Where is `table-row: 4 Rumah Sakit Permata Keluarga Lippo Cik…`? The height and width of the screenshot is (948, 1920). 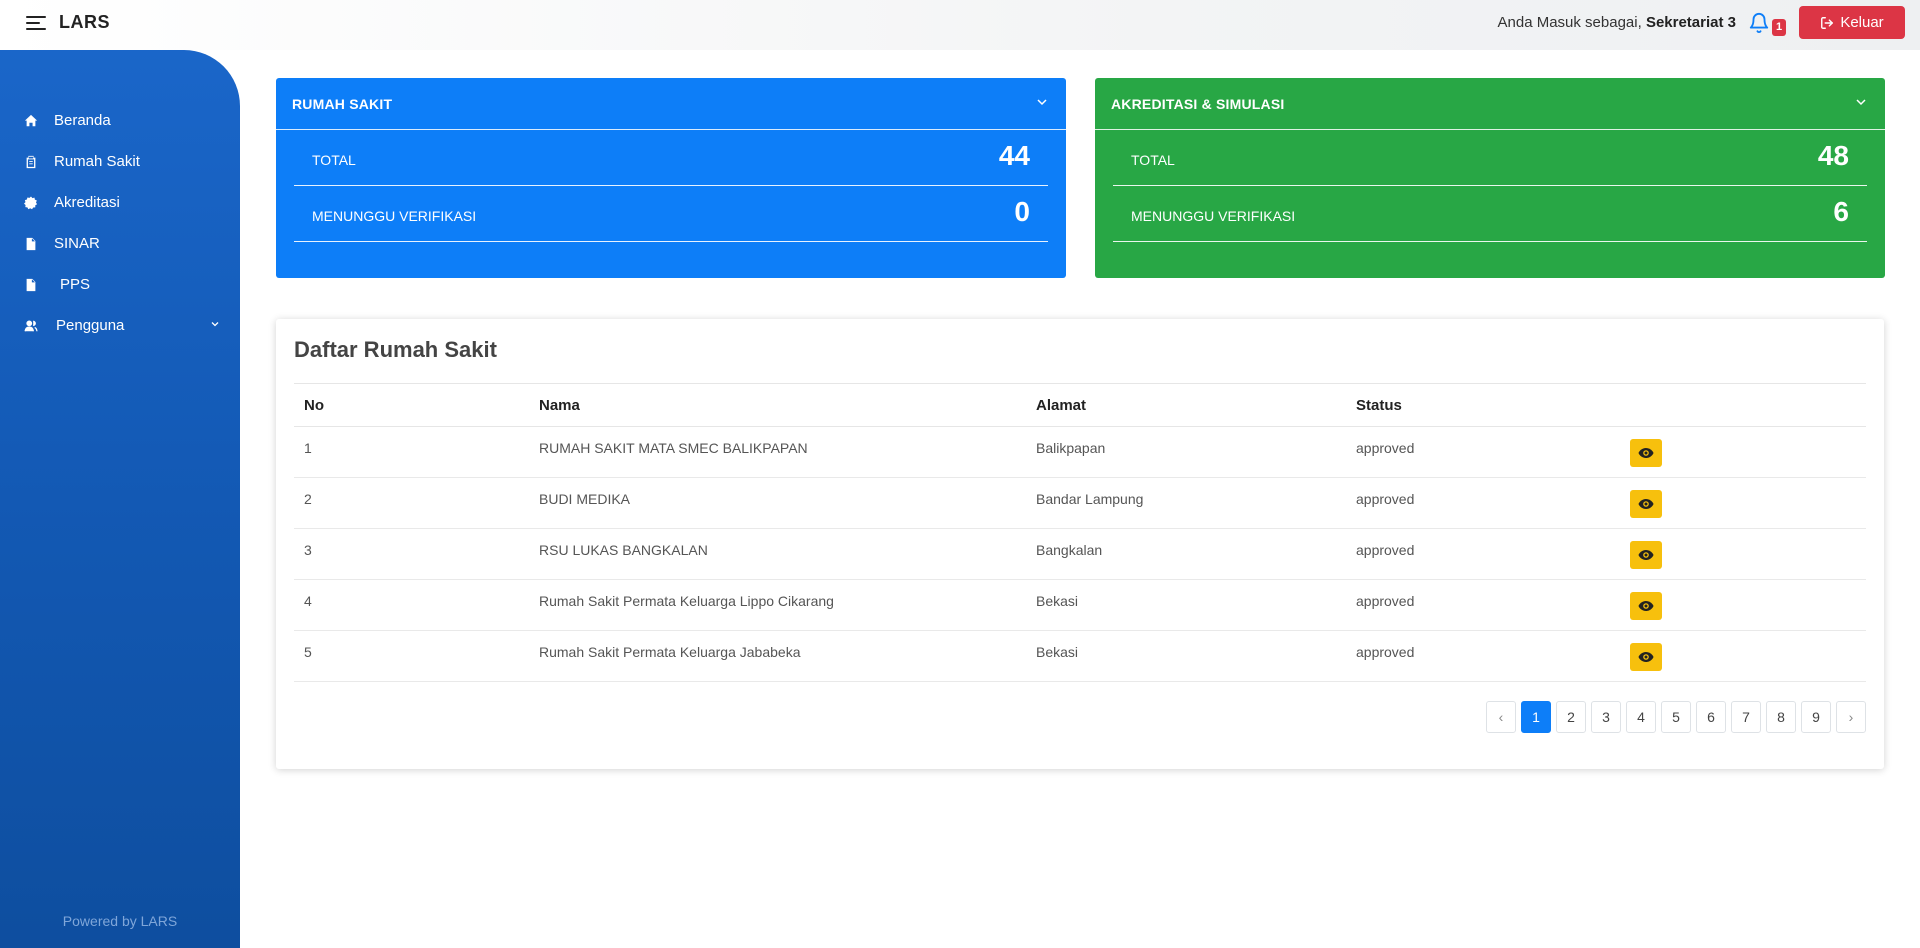
table-row: 4 Rumah Sakit Permata Keluarga Lippo Cik… is located at coordinates (1080, 605).